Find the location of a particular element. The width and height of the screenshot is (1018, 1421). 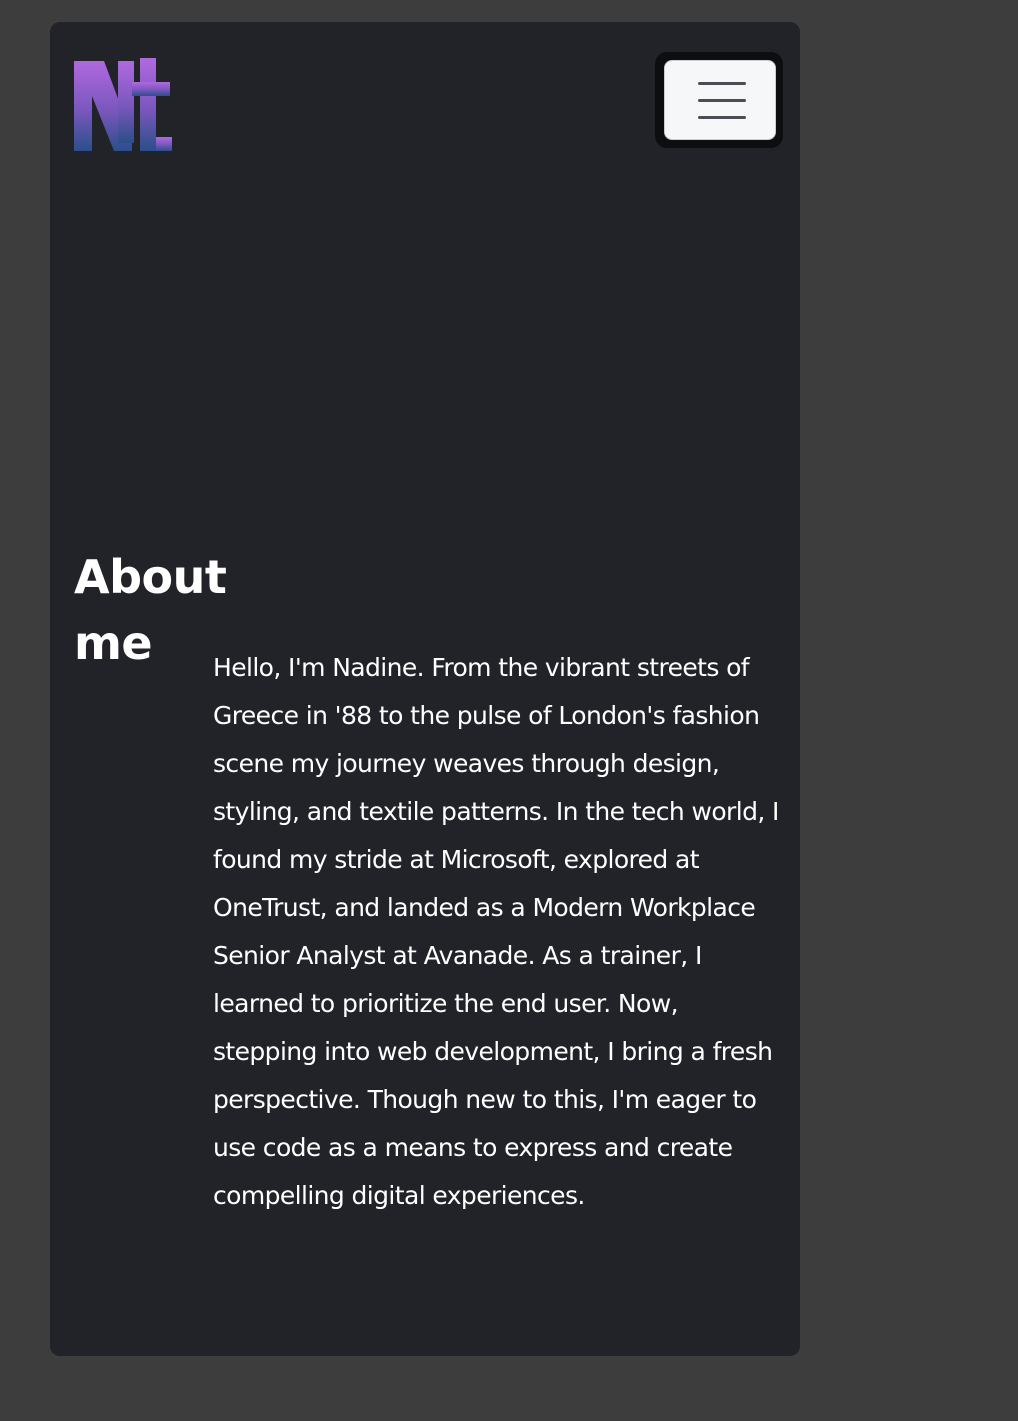

nt-logo is located at coordinates (124, 106).